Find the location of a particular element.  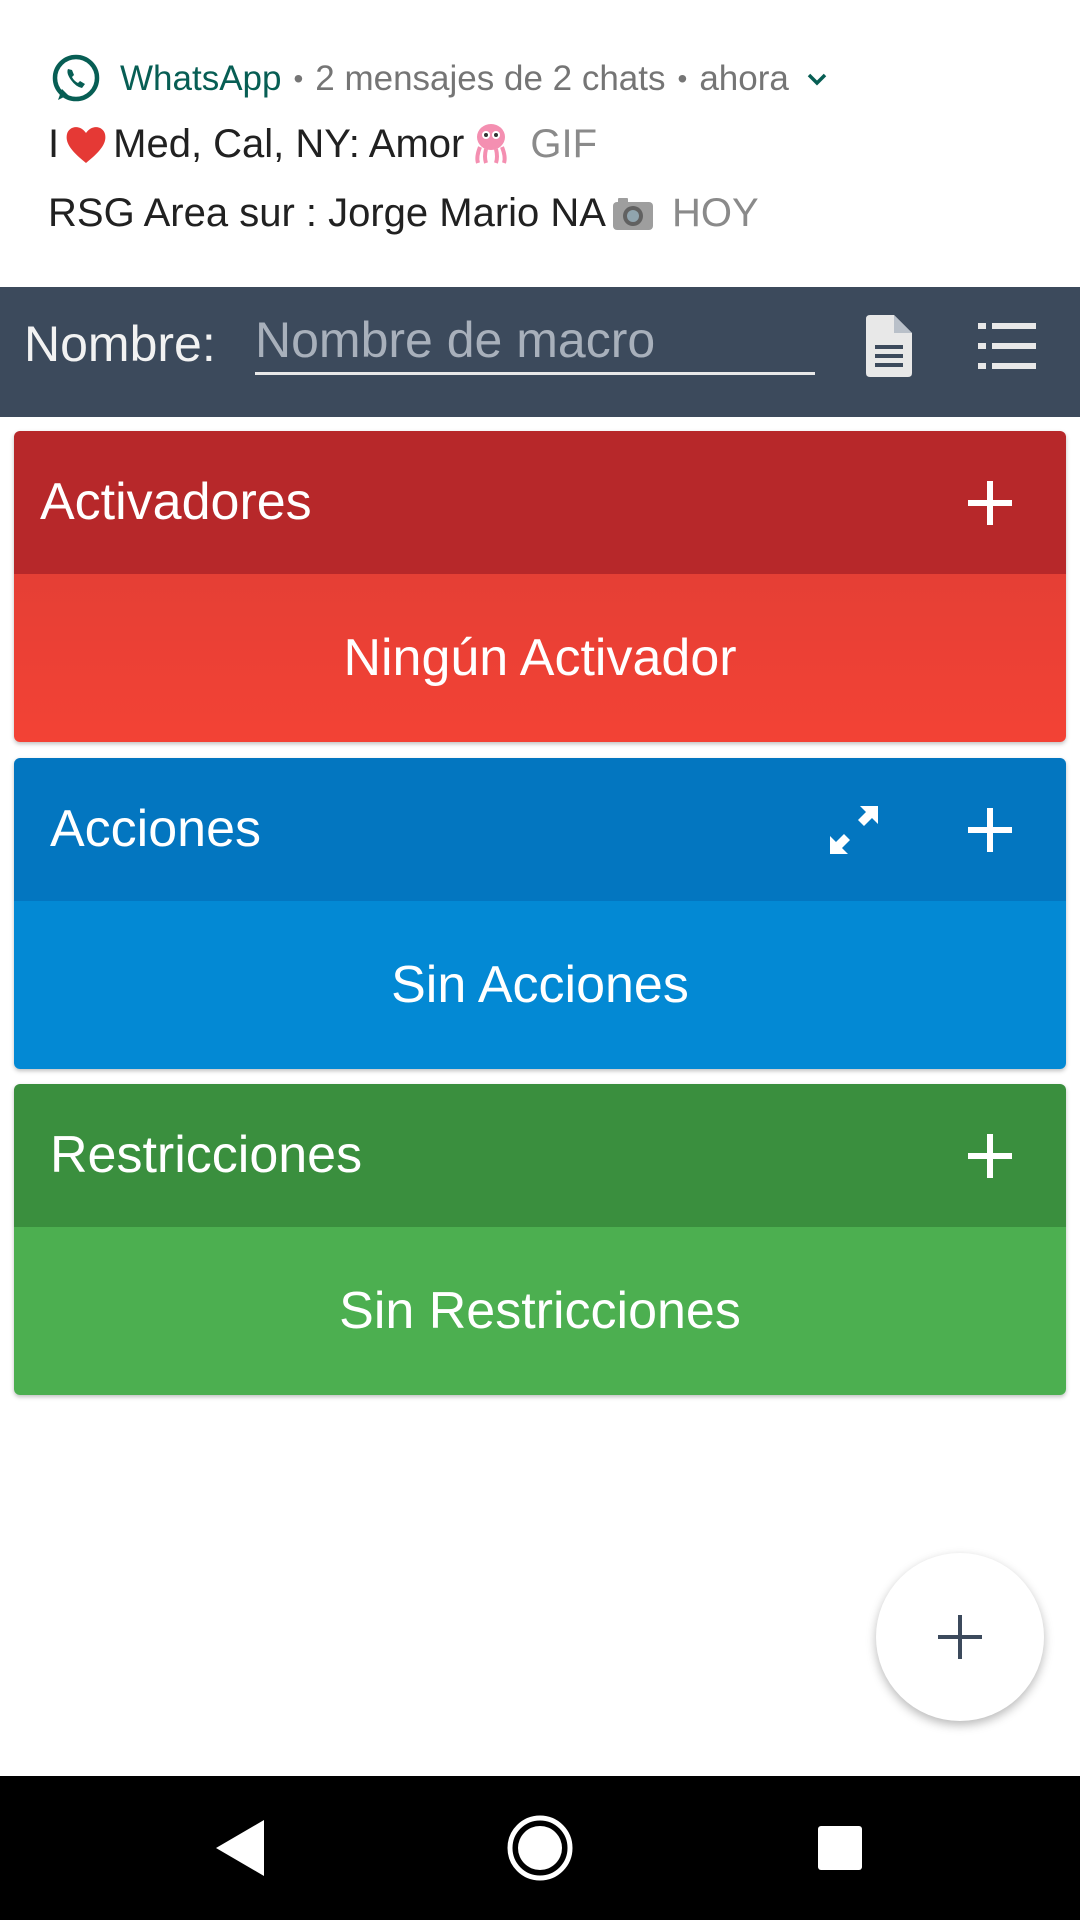

notification-summary: 2 mensajes de 2 chats is located at coordinates (490, 78).